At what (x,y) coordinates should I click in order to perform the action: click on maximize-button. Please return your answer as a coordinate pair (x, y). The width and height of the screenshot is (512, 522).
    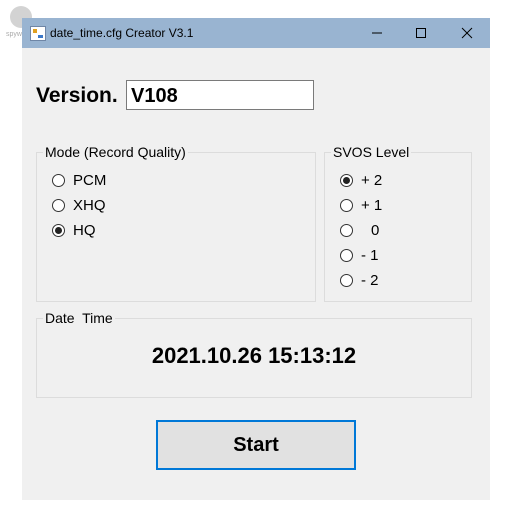
    Looking at the image, I should click on (421, 33).